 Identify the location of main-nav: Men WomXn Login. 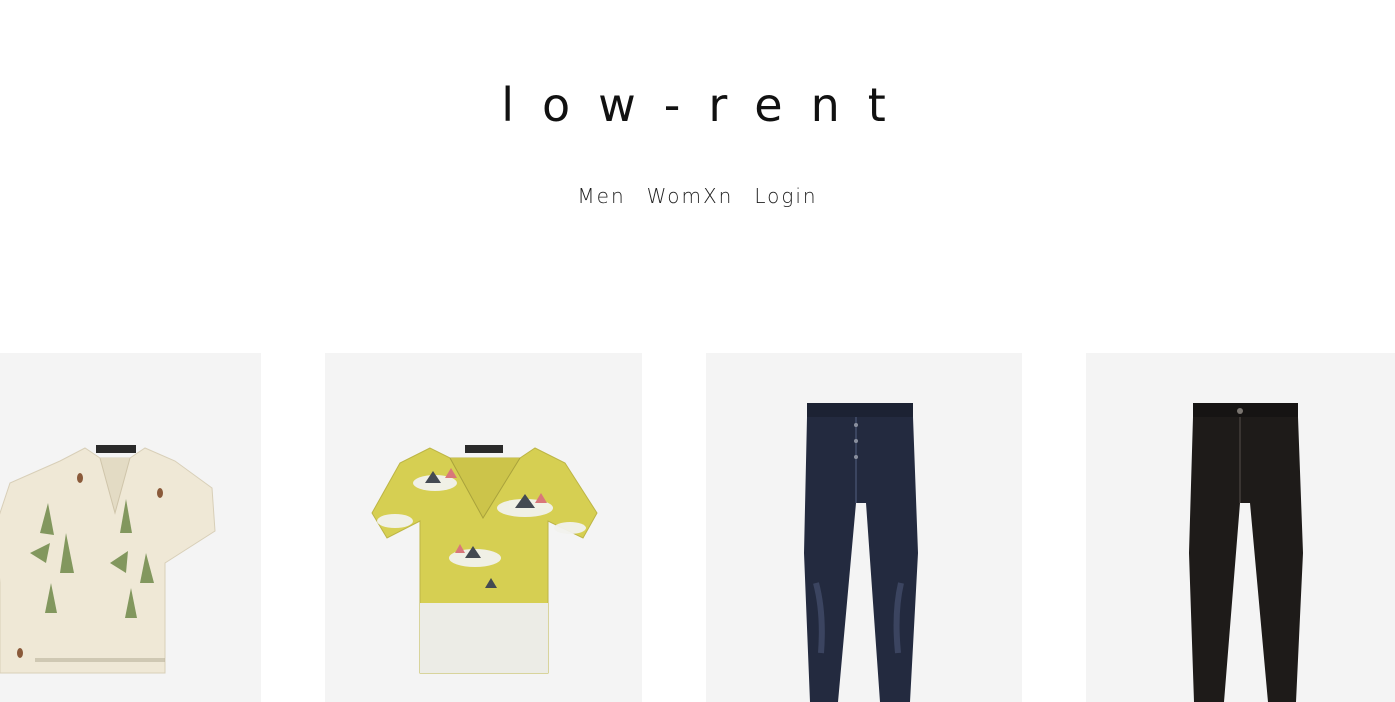
(697, 196).